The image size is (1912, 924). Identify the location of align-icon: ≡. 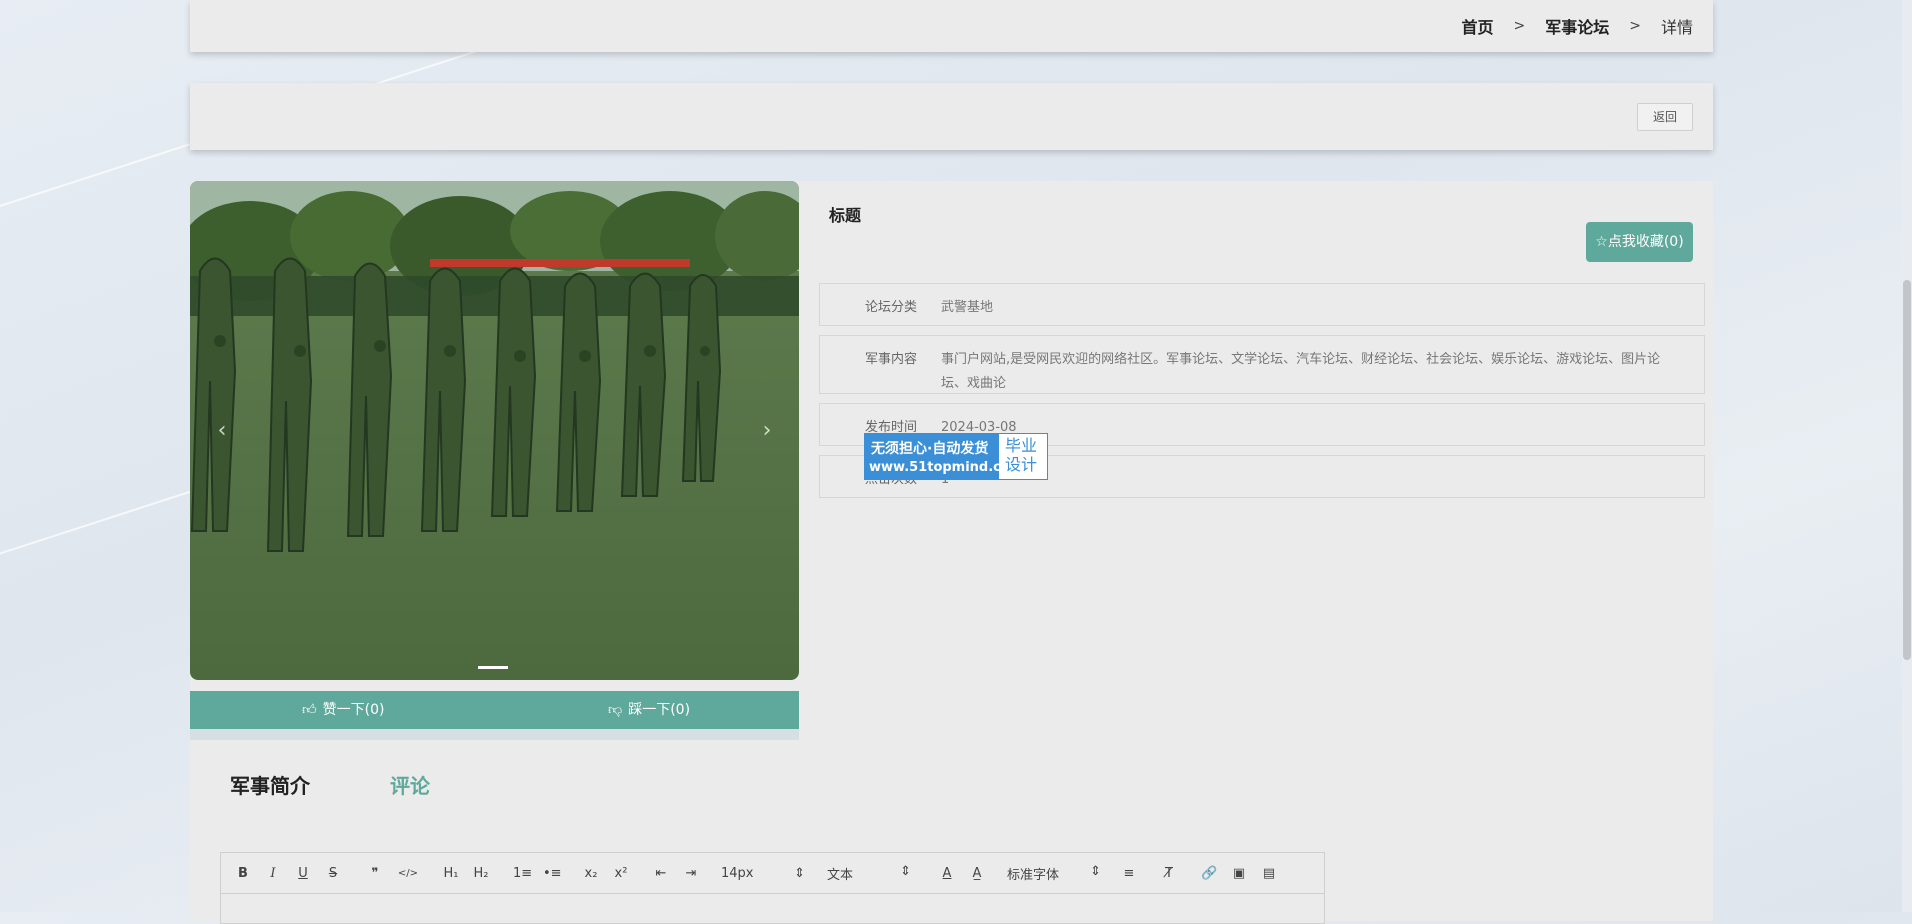
(1129, 873).